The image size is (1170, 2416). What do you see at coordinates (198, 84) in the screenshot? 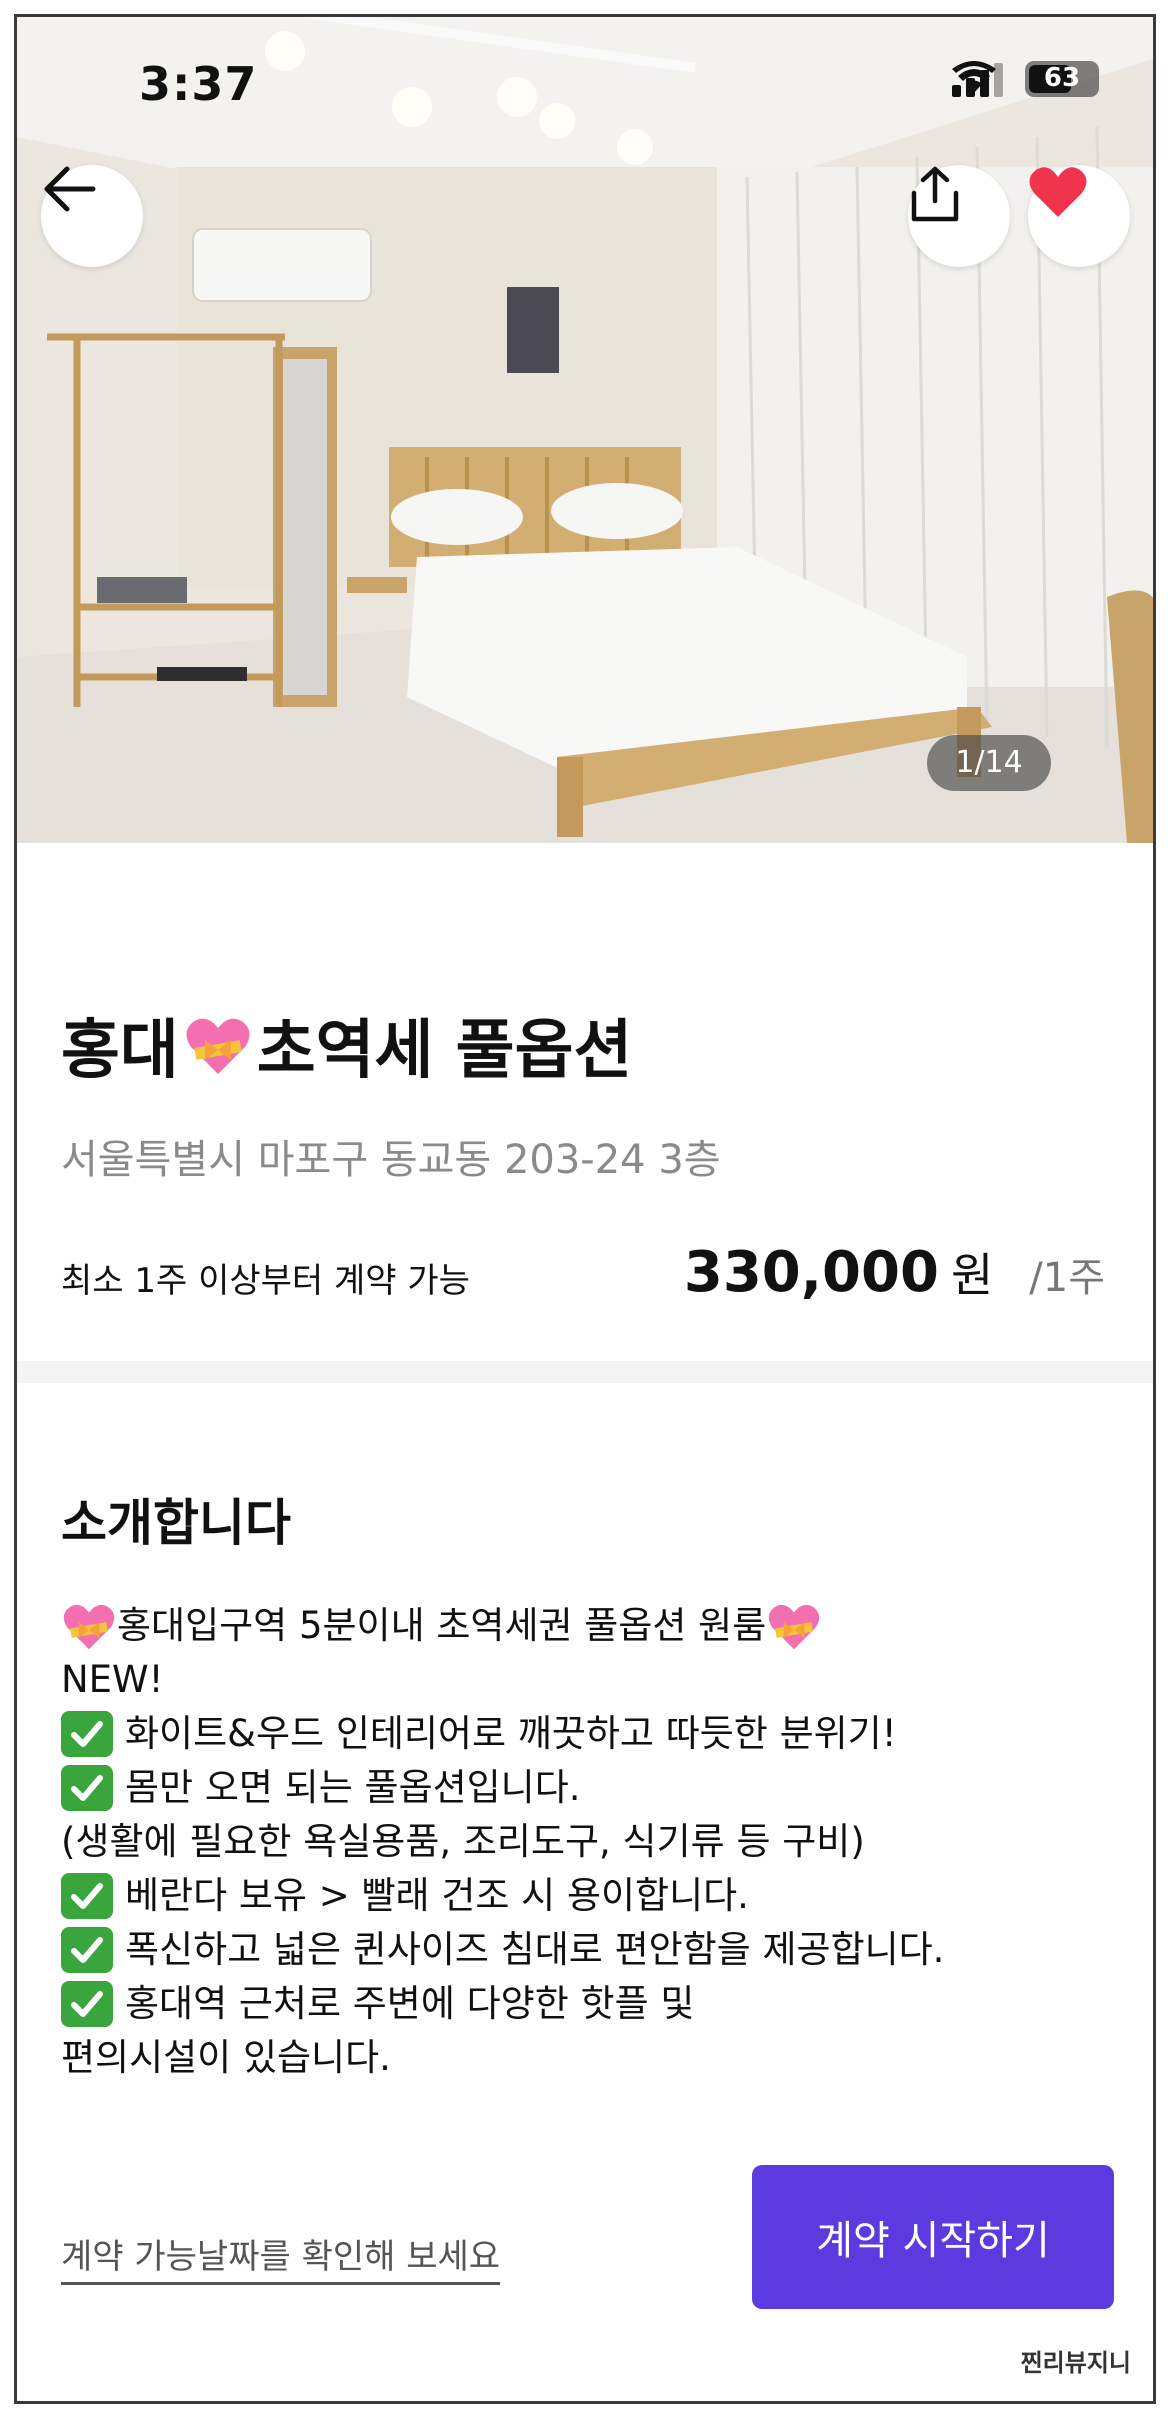
I see `status-time: 3:37` at bounding box center [198, 84].